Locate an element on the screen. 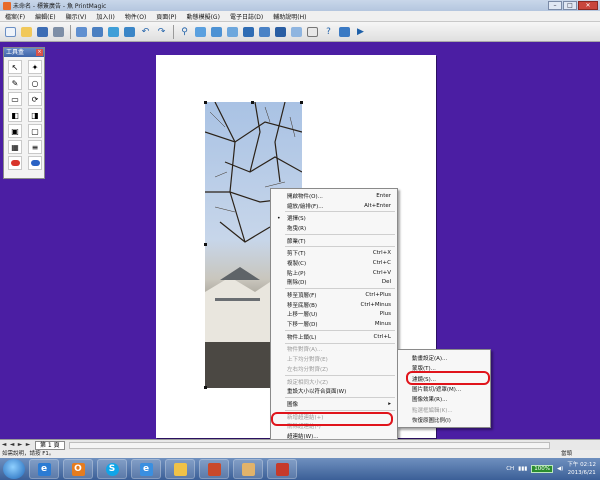 The height and width of the screenshot is (480, 600). toolbox-title: 工具盒 × is located at coordinates (24, 52).